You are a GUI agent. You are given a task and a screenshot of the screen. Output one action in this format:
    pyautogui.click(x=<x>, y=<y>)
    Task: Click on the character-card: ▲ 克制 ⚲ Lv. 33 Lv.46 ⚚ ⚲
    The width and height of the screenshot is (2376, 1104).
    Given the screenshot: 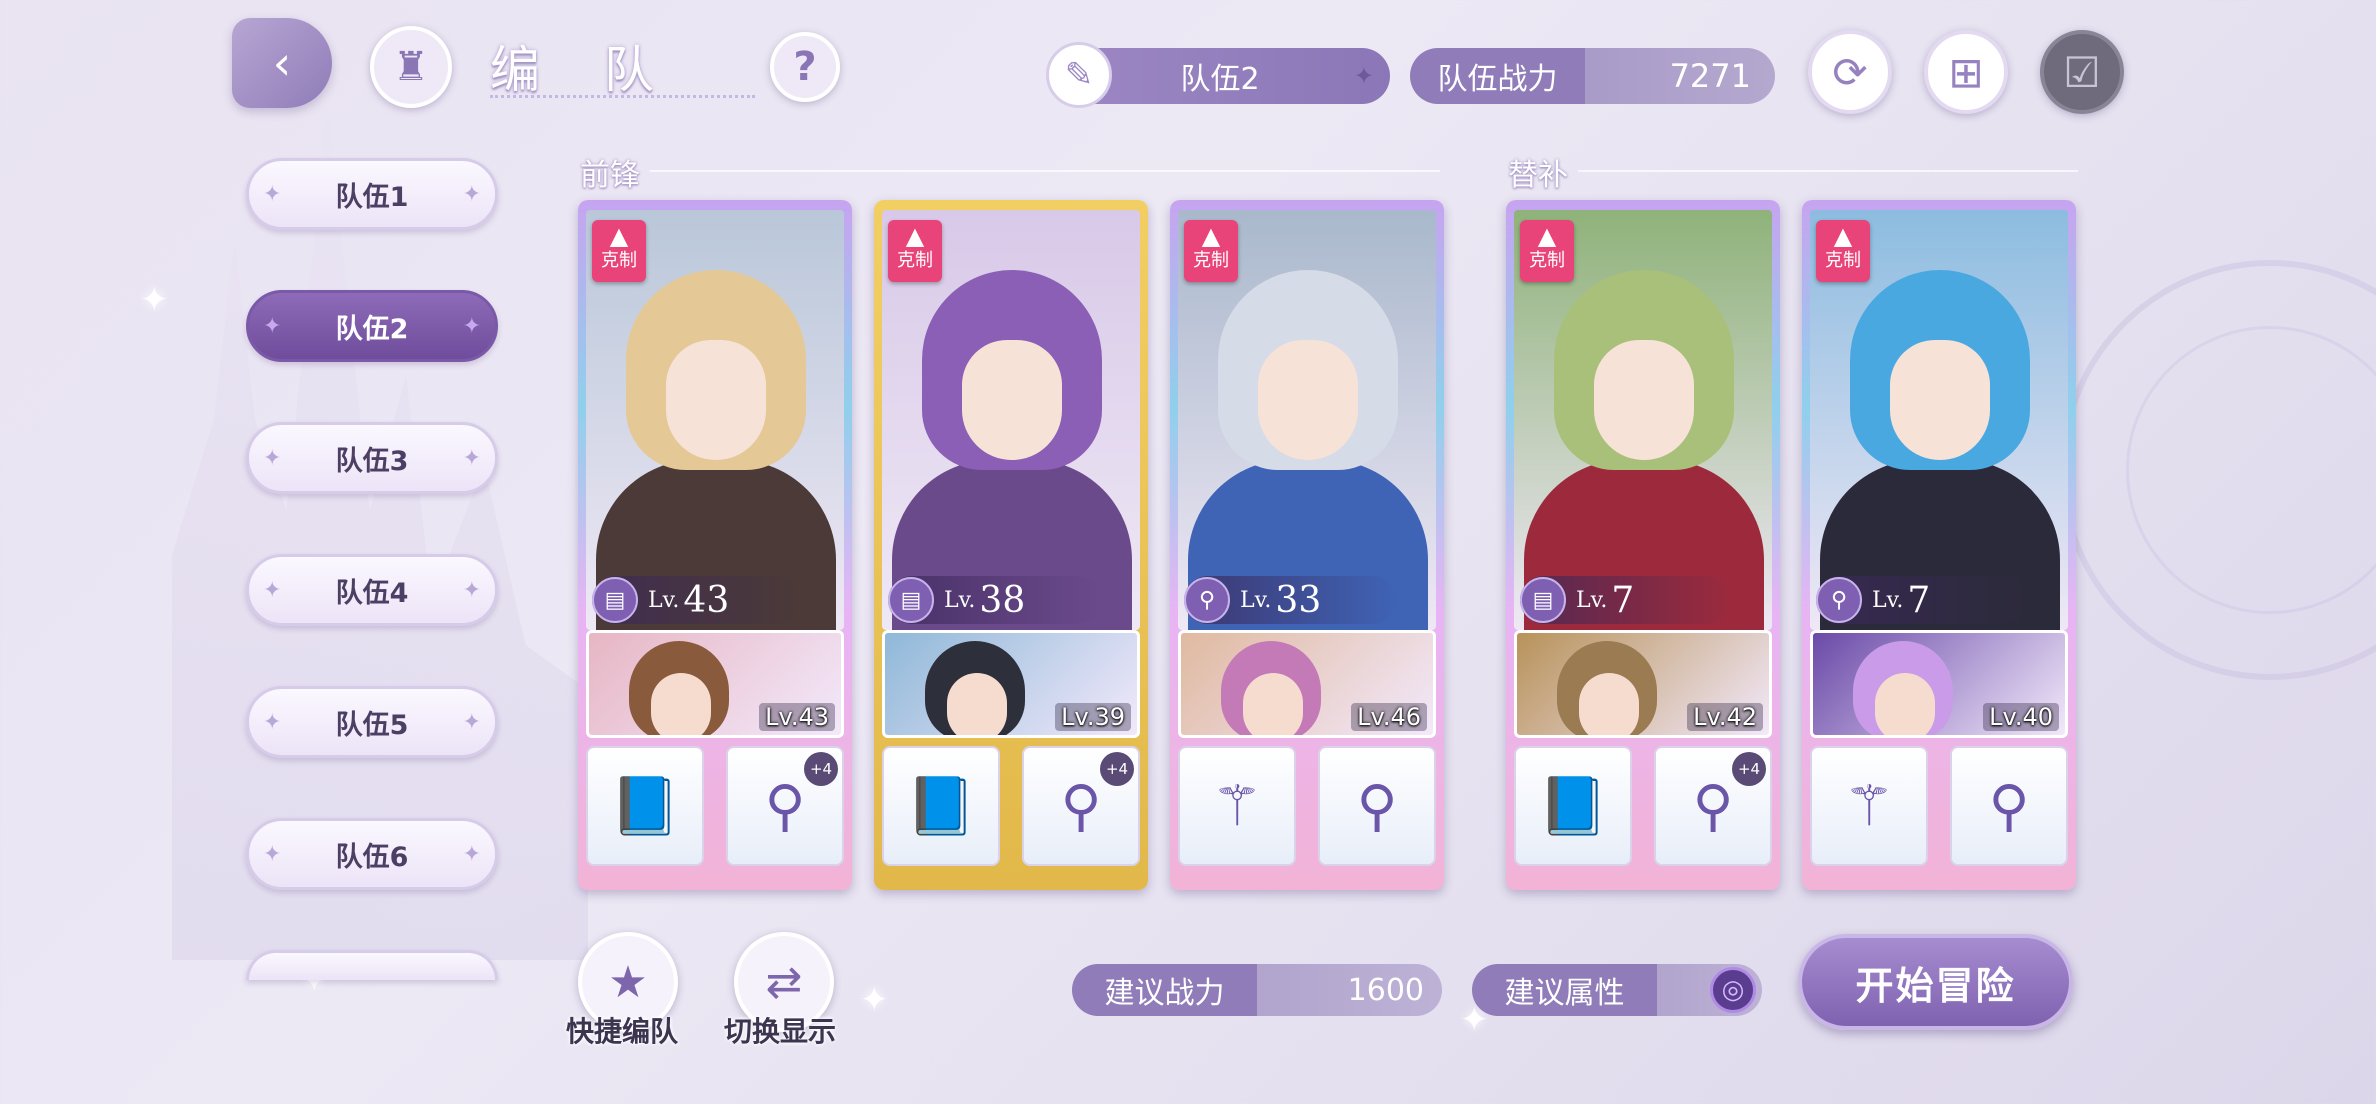 What is the action you would take?
    pyautogui.click(x=1307, y=545)
    